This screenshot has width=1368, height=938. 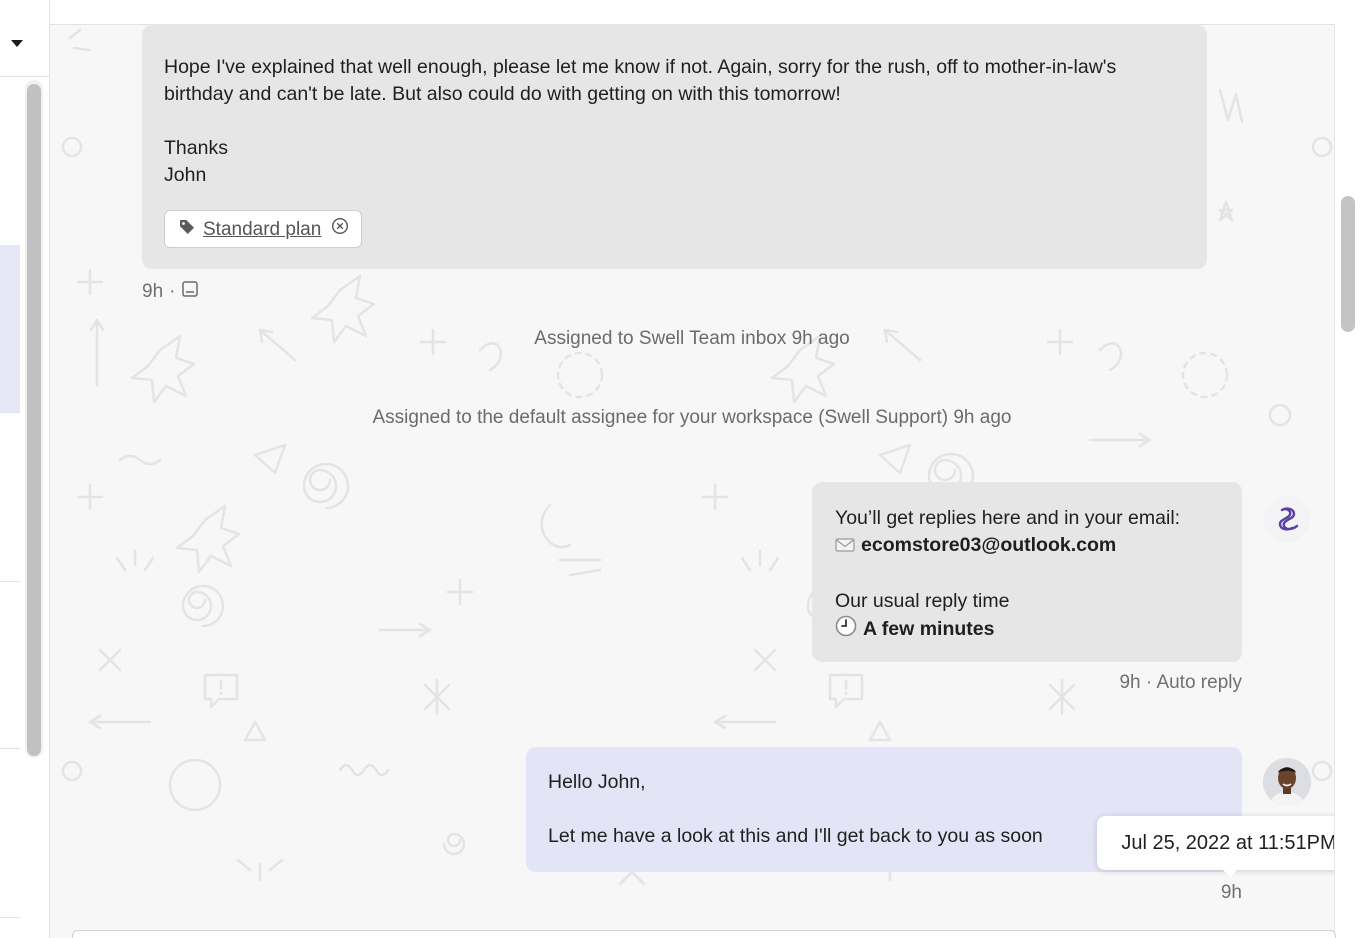 What do you see at coordinates (845, 547) in the screenshot?
I see `envelope-icon` at bounding box center [845, 547].